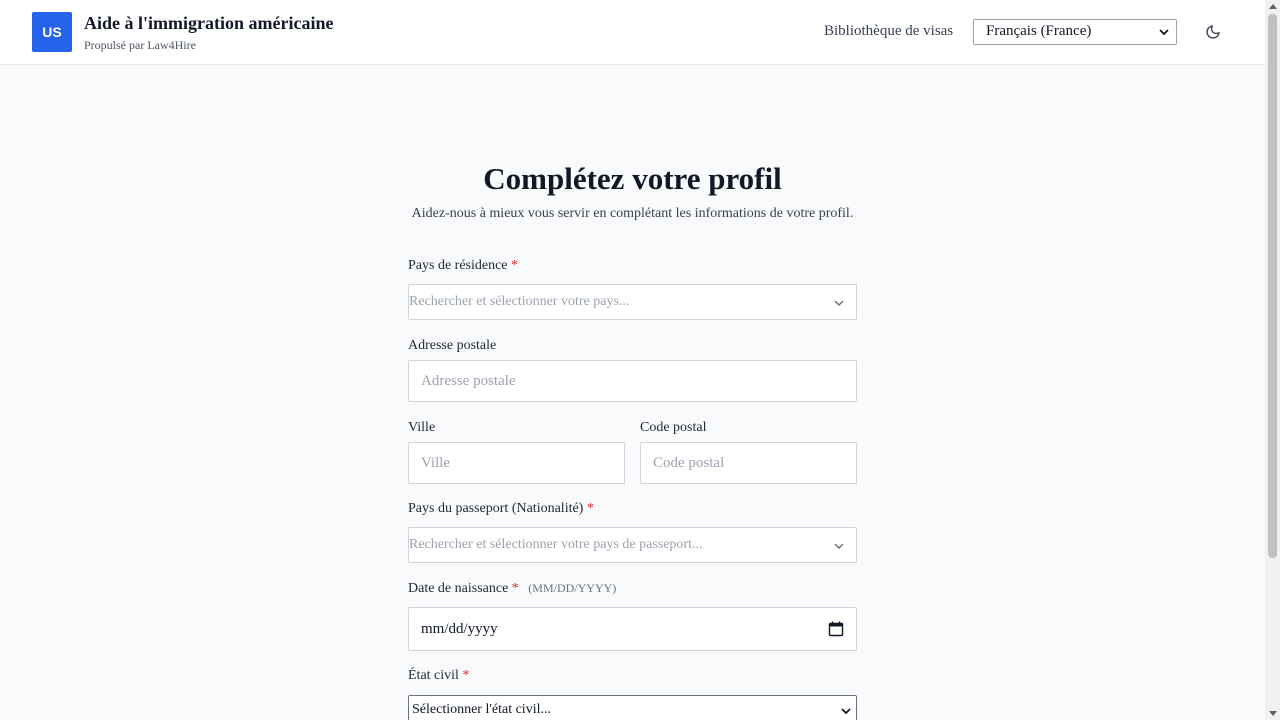 This screenshot has width=1280, height=720. What do you see at coordinates (888, 31) in the screenshot?
I see `visa-library-link: Bibliothèque de visas` at bounding box center [888, 31].